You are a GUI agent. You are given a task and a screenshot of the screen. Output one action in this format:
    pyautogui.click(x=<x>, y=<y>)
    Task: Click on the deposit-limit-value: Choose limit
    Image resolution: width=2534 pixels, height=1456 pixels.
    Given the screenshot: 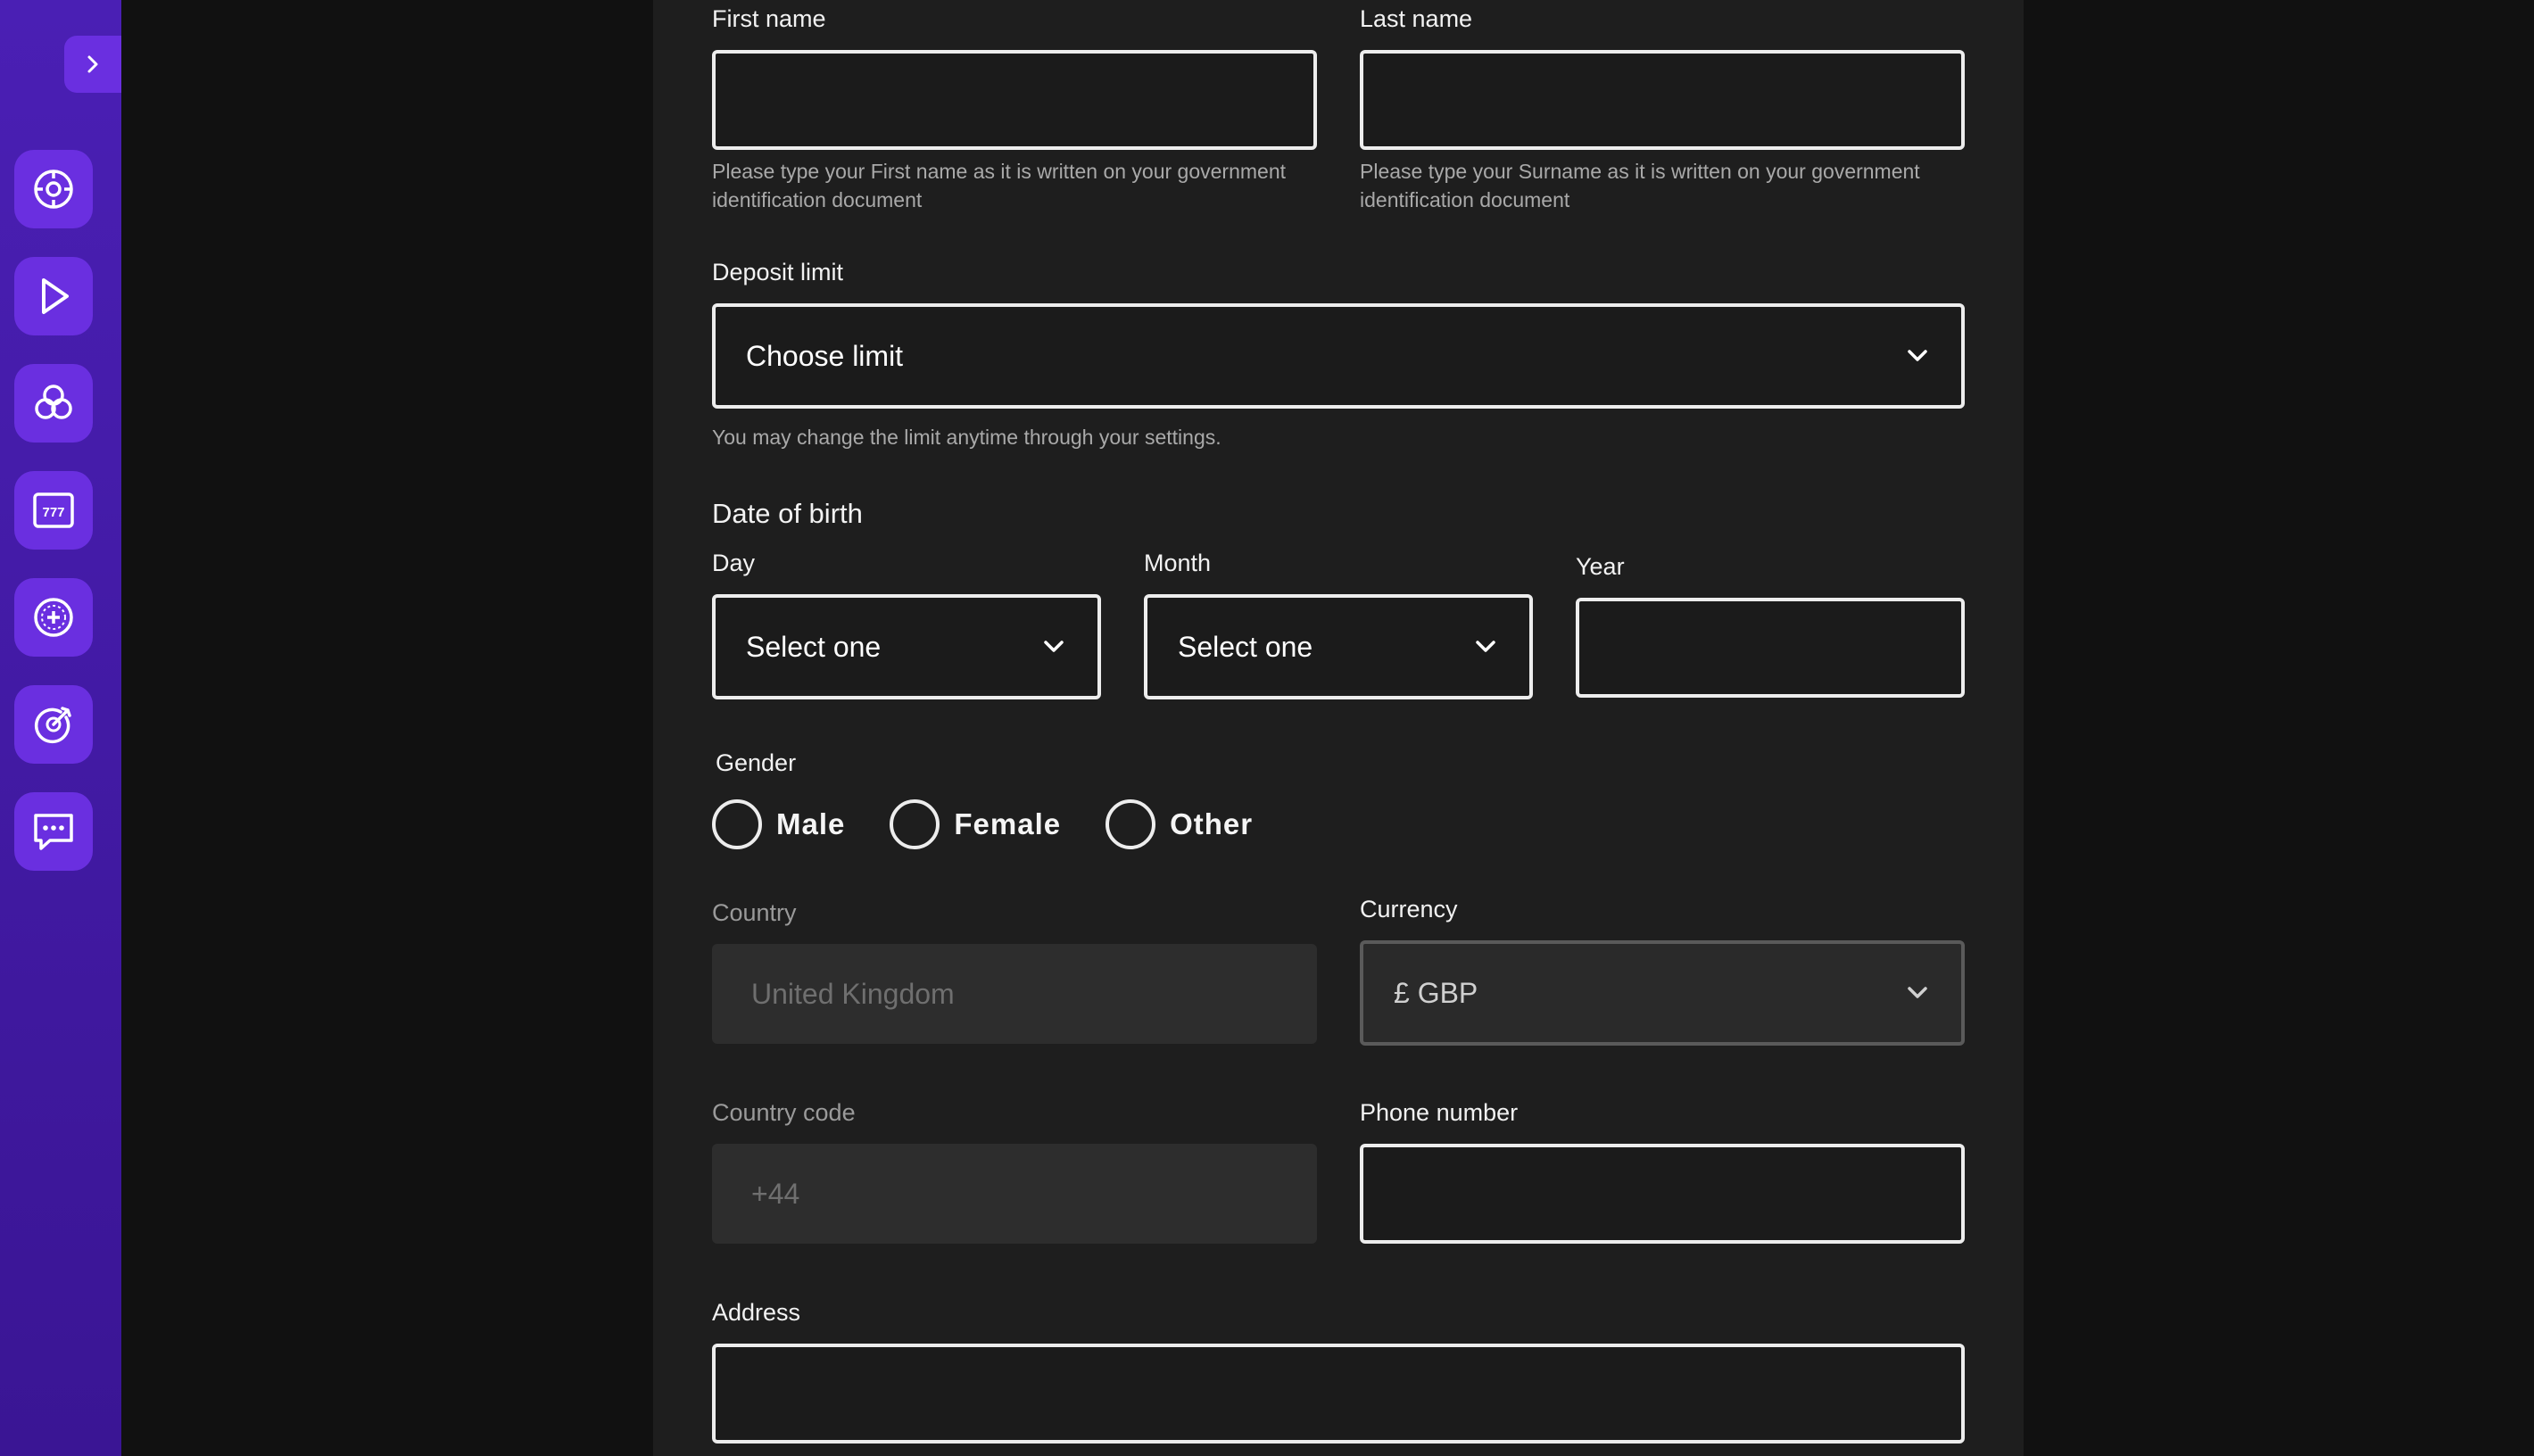 What is the action you would take?
    pyautogui.click(x=825, y=355)
    